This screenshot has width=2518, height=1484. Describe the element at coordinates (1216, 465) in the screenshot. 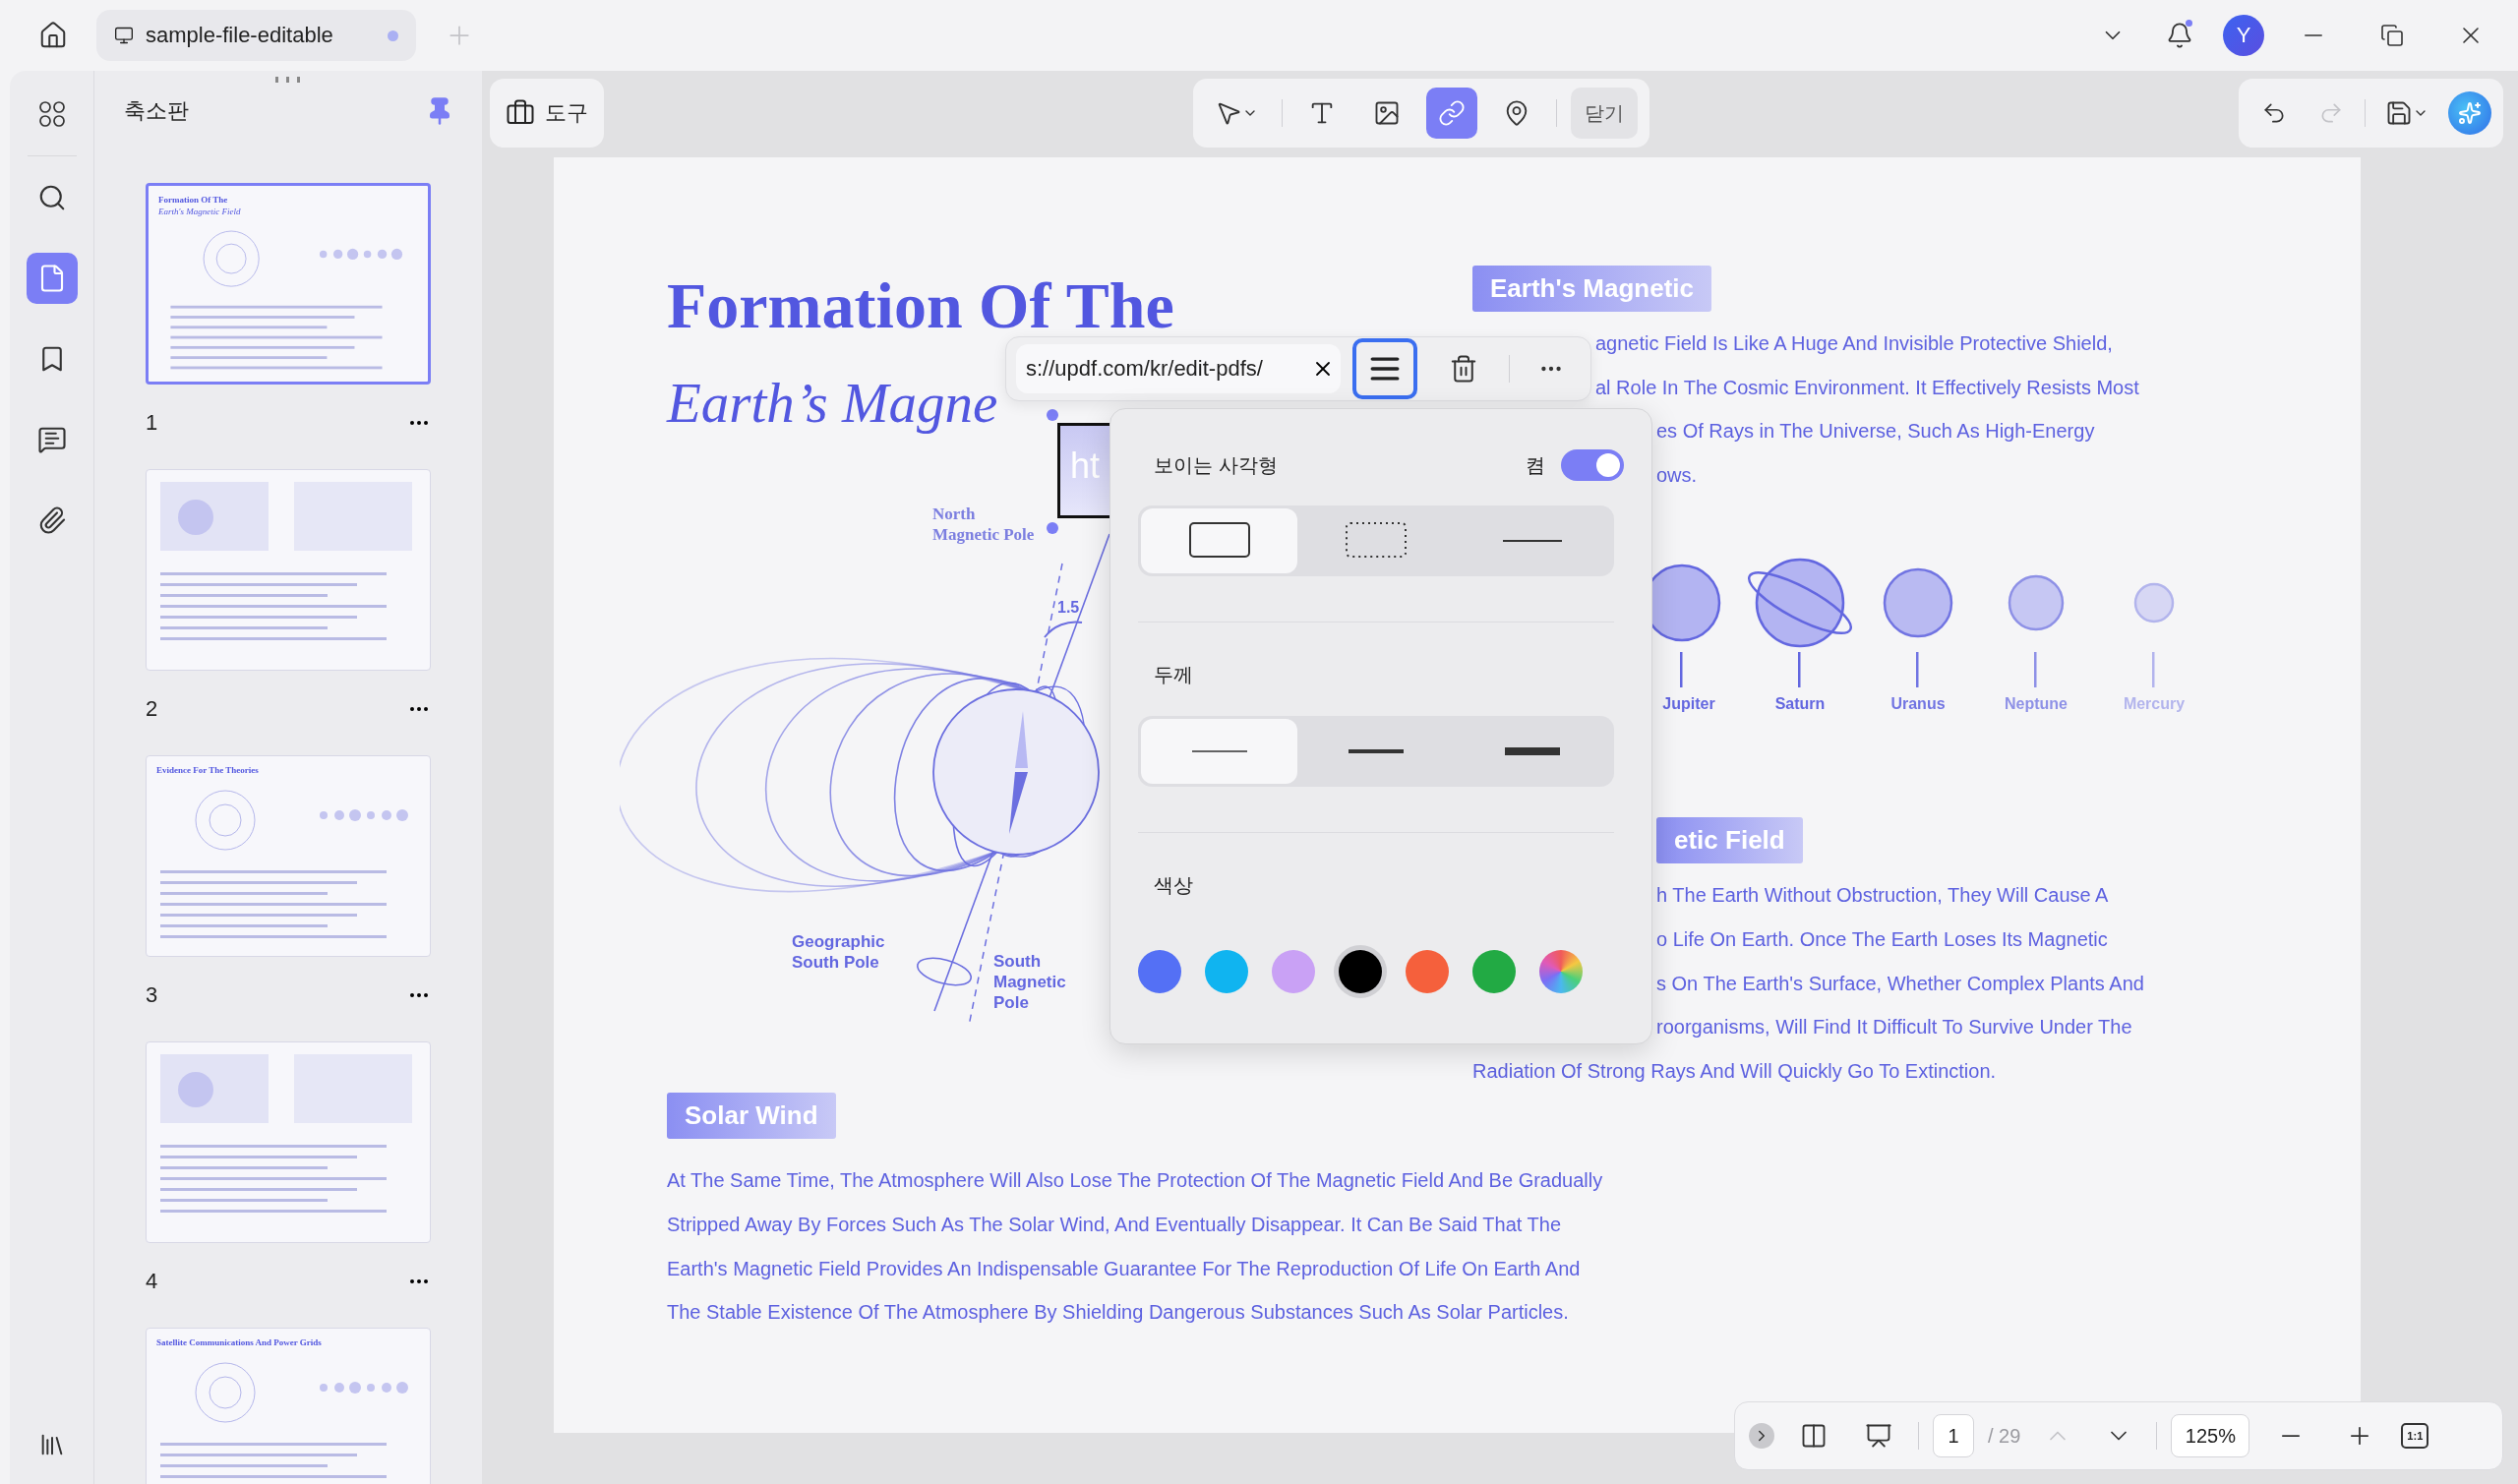

I see `setting-label: 보이는 사각형` at that location.